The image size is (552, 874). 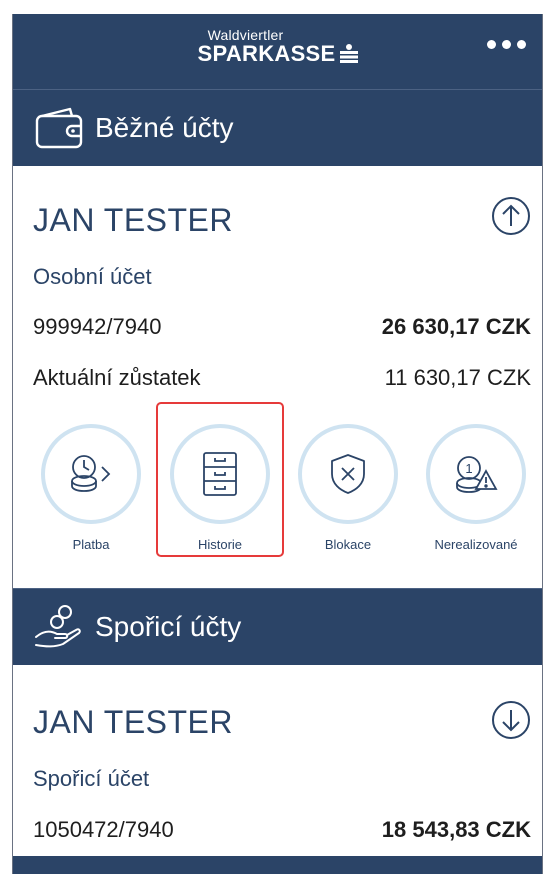 What do you see at coordinates (97, 326) in the screenshot?
I see `account-number: 999942/7940` at bounding box center [97, 326].